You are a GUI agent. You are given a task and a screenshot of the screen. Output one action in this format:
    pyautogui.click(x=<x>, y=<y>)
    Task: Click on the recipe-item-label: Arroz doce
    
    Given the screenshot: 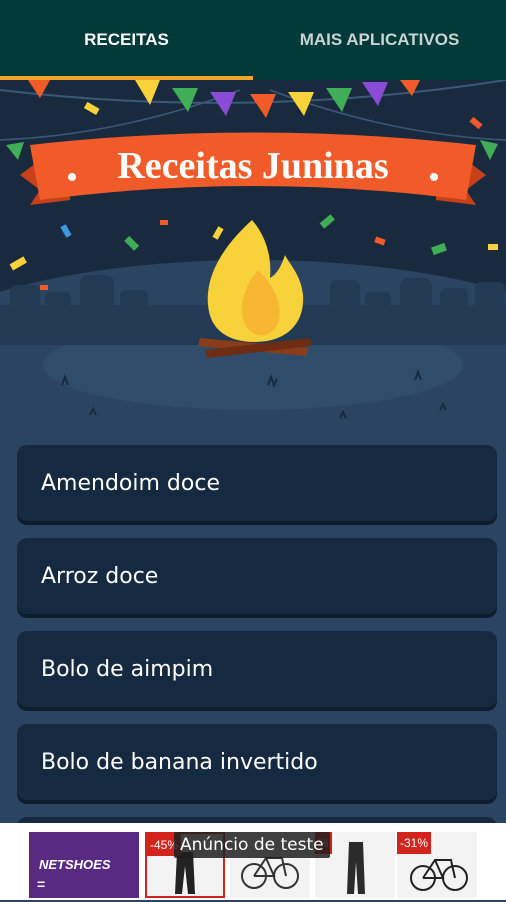 What is the action you would take?
    pyautogui.click(x=100, y=576)
    